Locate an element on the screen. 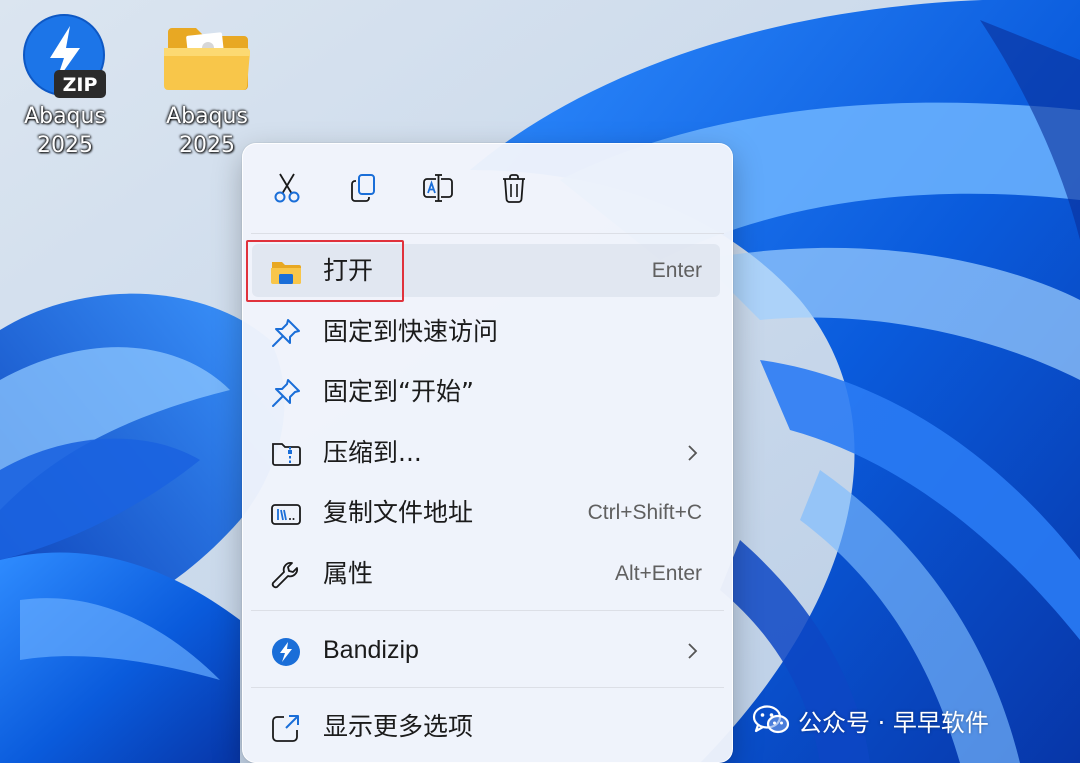 Image resolution: width=1080 pixels, height=763 pixels. rename-button is located at coordinates (438, 188).